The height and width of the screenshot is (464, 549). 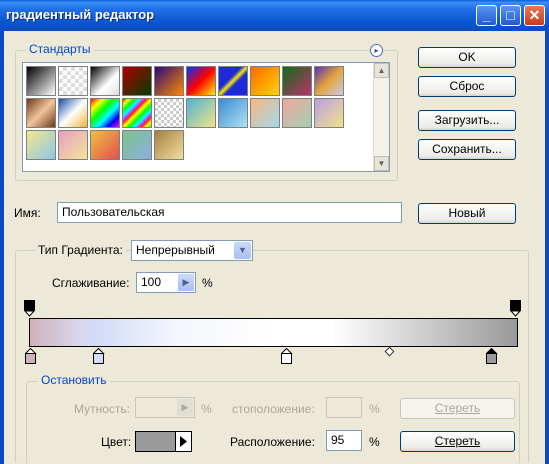 I want to click on maximize-button: □, so click(x=510, y=15).